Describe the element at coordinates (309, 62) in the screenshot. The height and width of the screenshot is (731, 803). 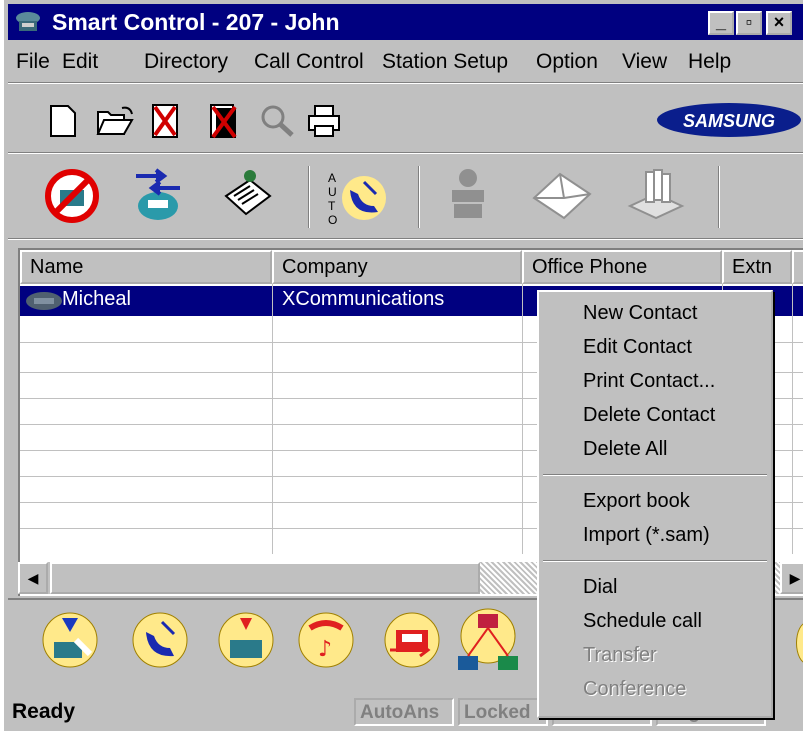
I see `menu-call-control: Call Control` at that location.